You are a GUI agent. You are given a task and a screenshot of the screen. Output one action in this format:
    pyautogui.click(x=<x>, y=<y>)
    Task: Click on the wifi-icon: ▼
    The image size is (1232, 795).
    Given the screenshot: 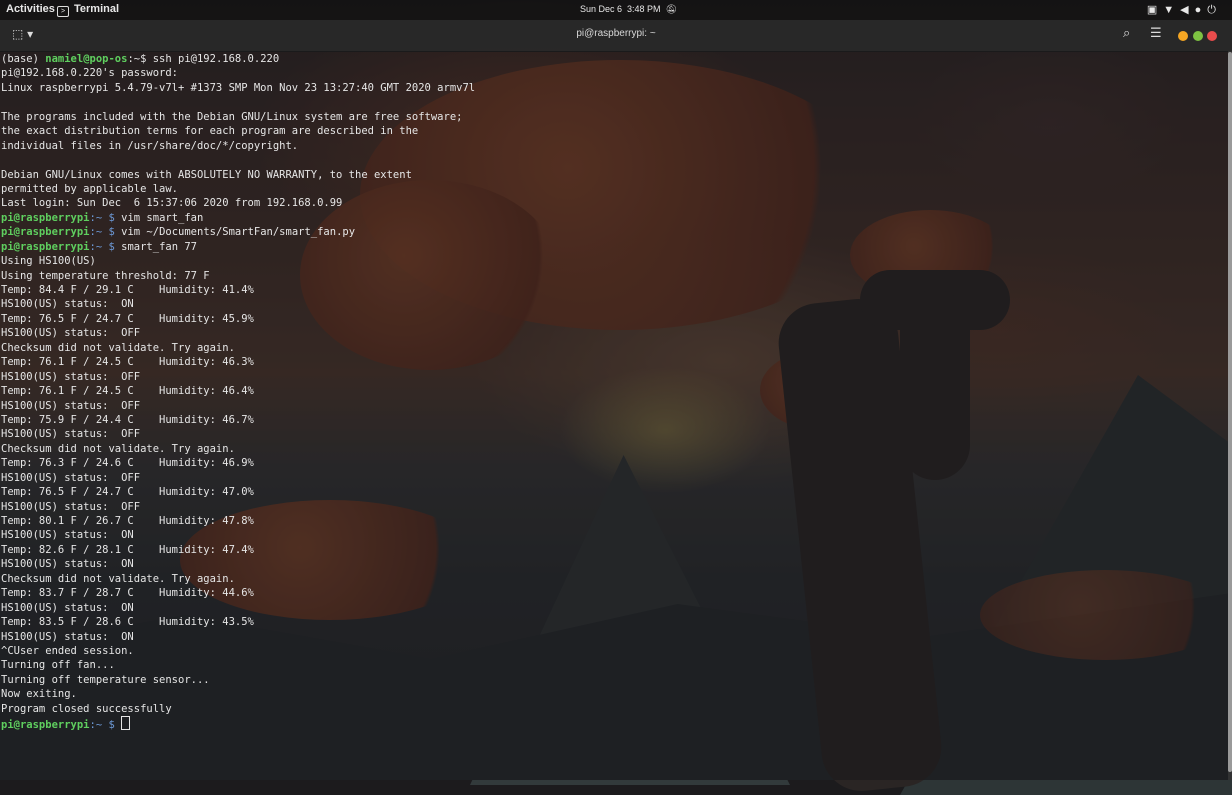 What is the action you would take?
    pyautogui.click(x=1171, y=10)
    